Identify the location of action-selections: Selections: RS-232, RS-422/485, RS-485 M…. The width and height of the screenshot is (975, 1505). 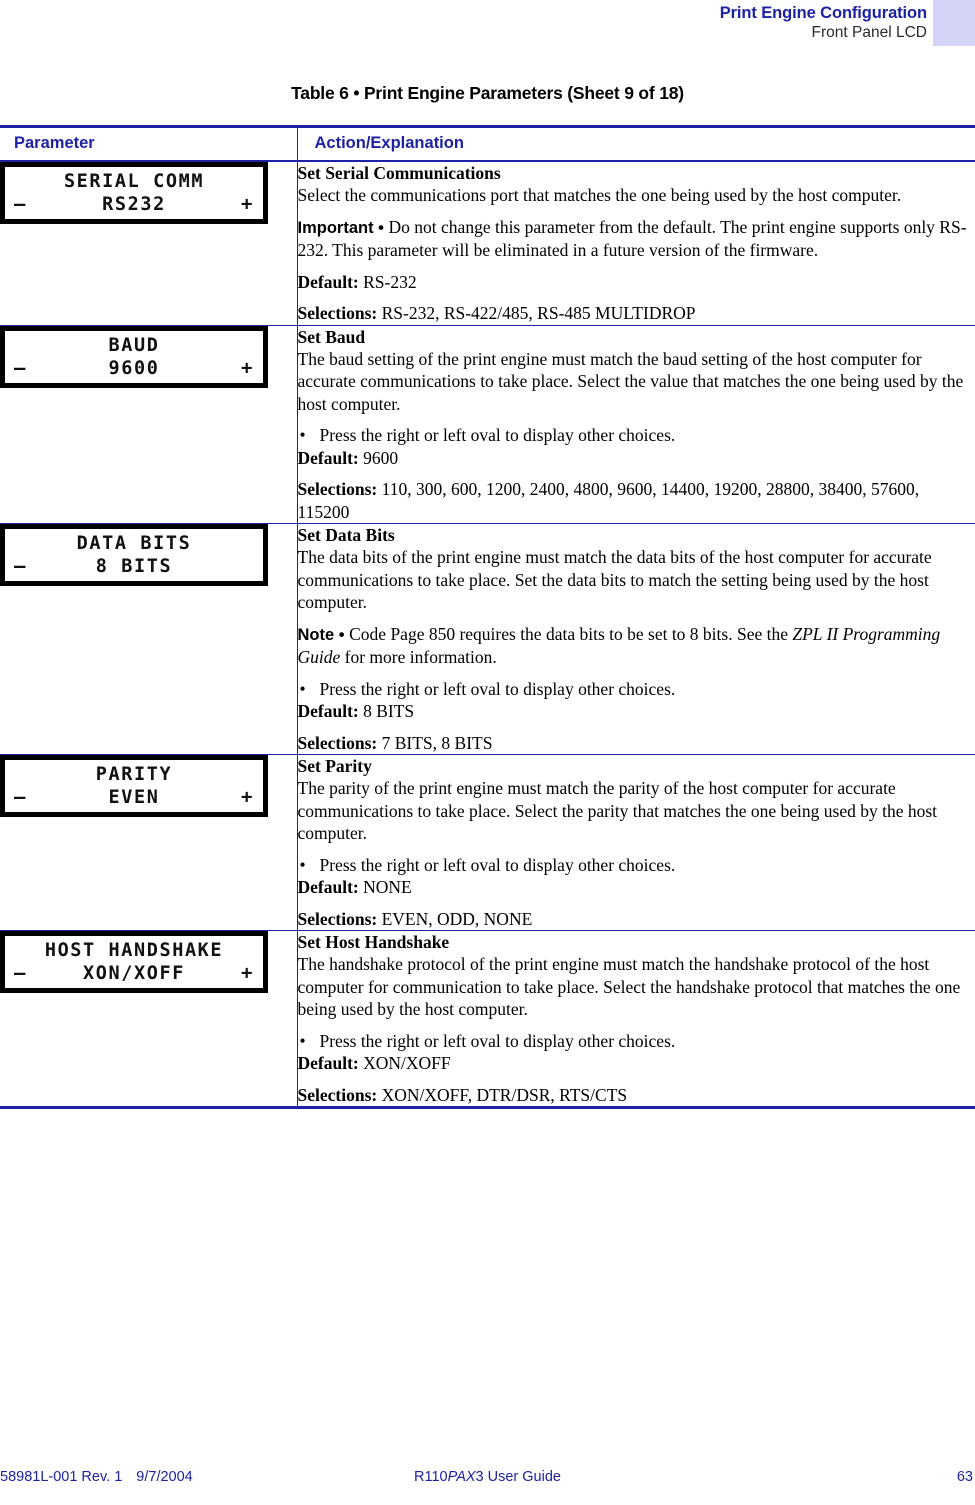
(636, 313).